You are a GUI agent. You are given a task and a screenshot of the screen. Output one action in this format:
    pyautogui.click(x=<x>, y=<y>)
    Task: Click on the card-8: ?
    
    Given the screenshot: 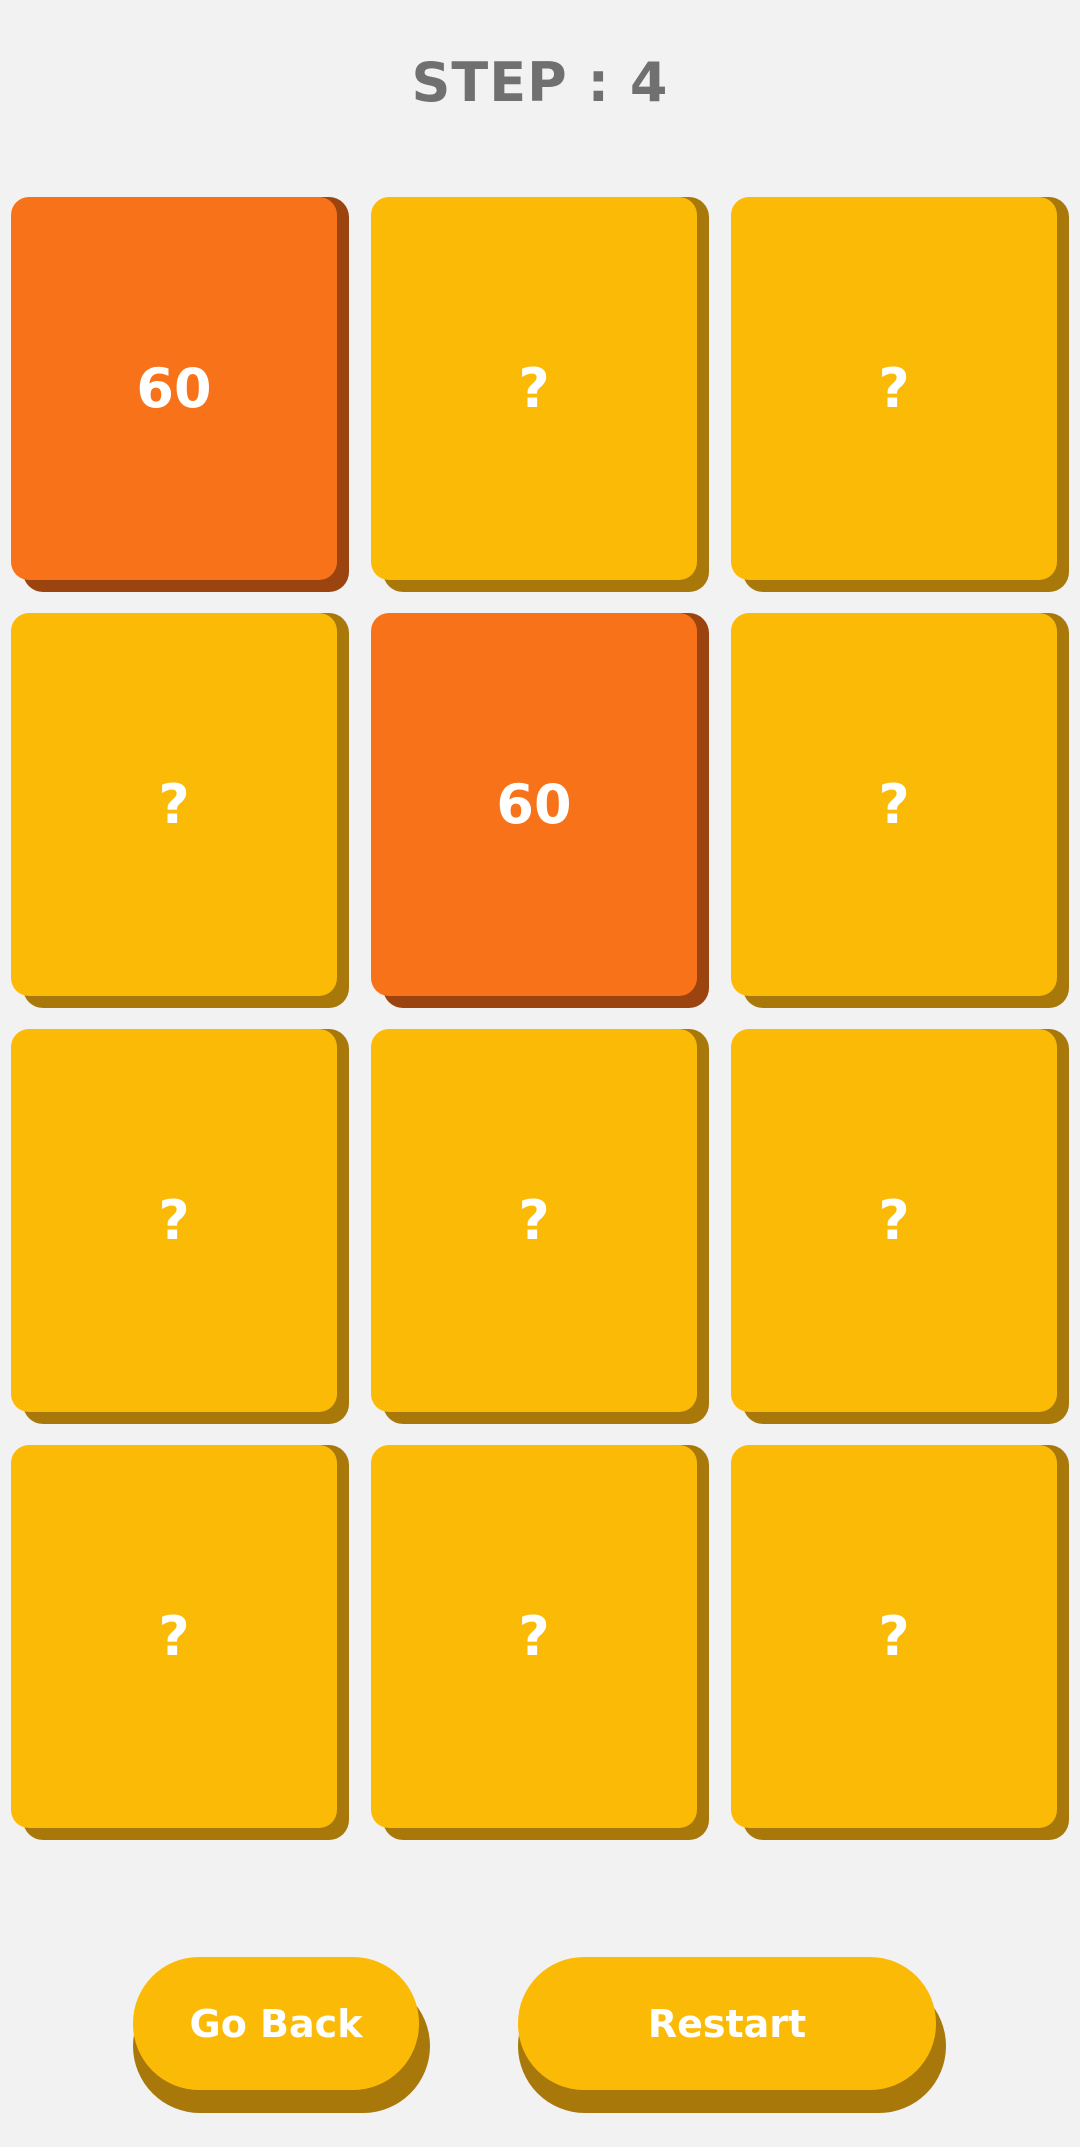 What is the action you would take?
    pyautogui.click(x=540, y=1226)
    